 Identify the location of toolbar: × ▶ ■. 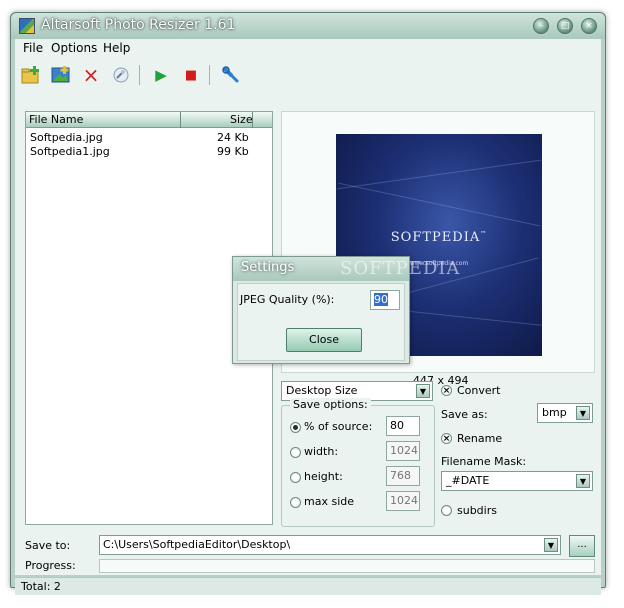
(308, 76).